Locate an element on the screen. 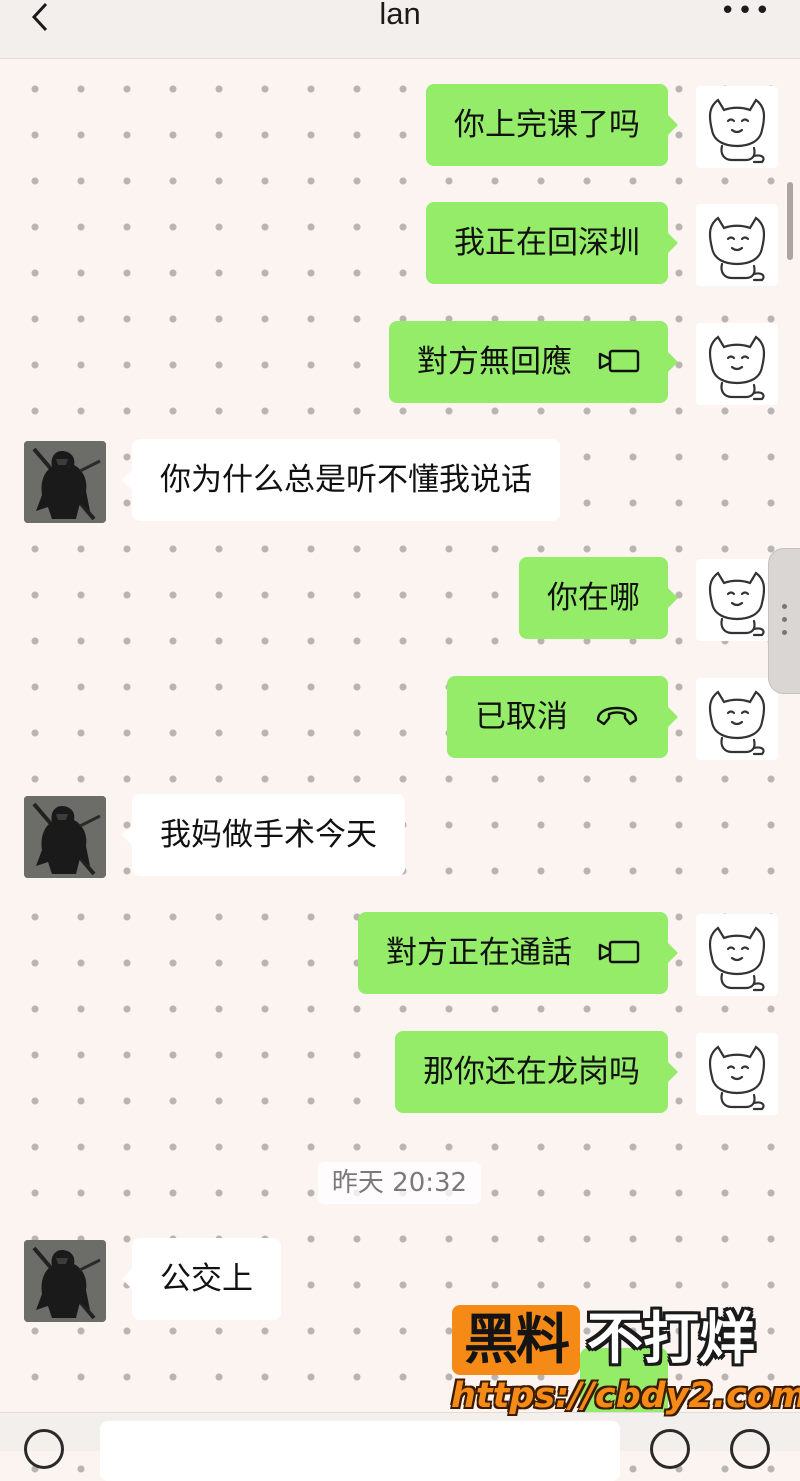  phone-hangup-icon is located at coordinates (617, 715).